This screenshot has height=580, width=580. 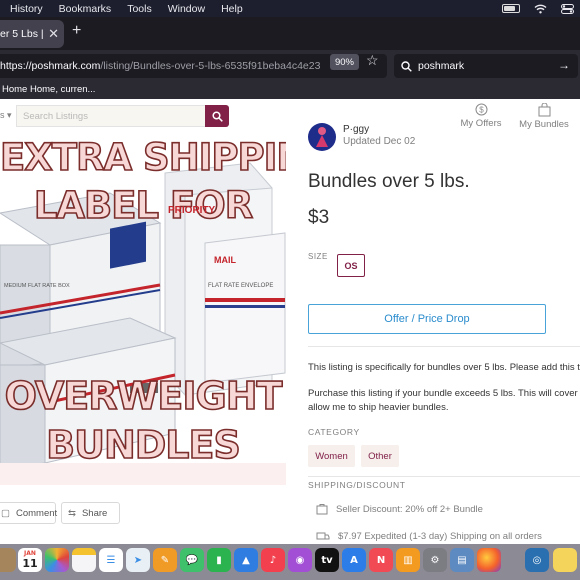 I want to click on category-chip-women: Women, so click(x=331, y=456).